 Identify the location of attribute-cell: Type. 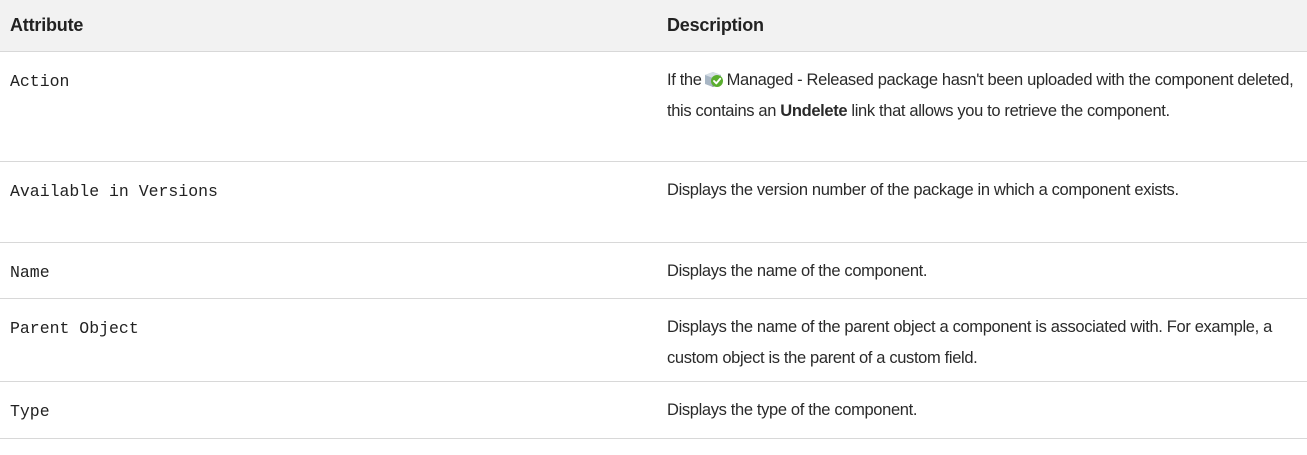
(327, 410).